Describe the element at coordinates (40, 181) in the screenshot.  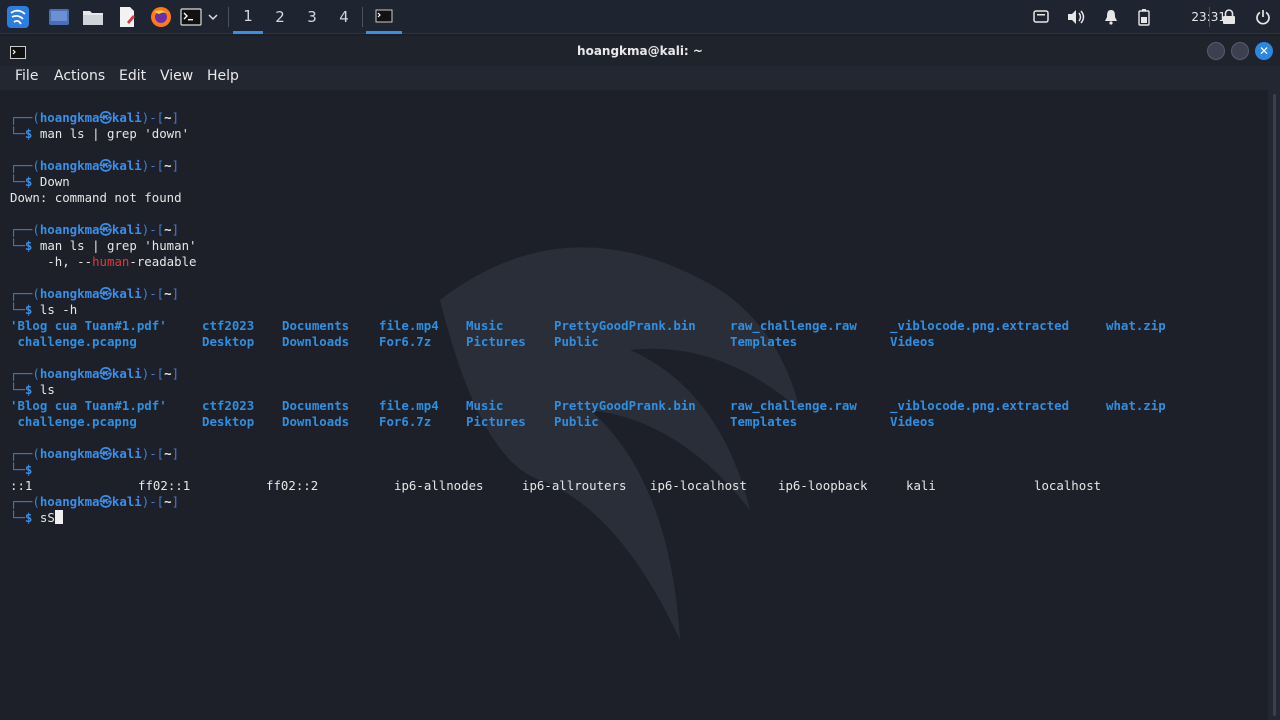
I see `command-line: └─$ Down` at that location.